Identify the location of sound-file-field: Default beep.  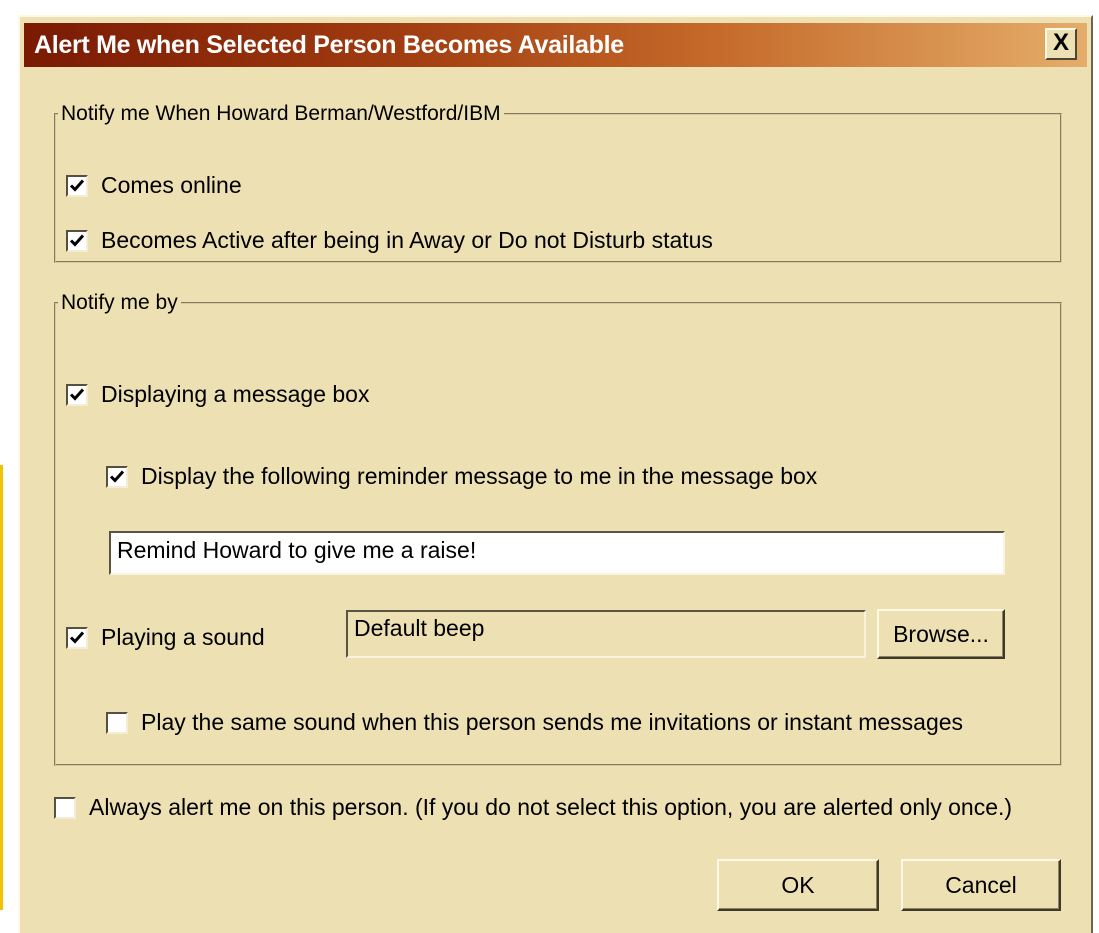
(606, 634).